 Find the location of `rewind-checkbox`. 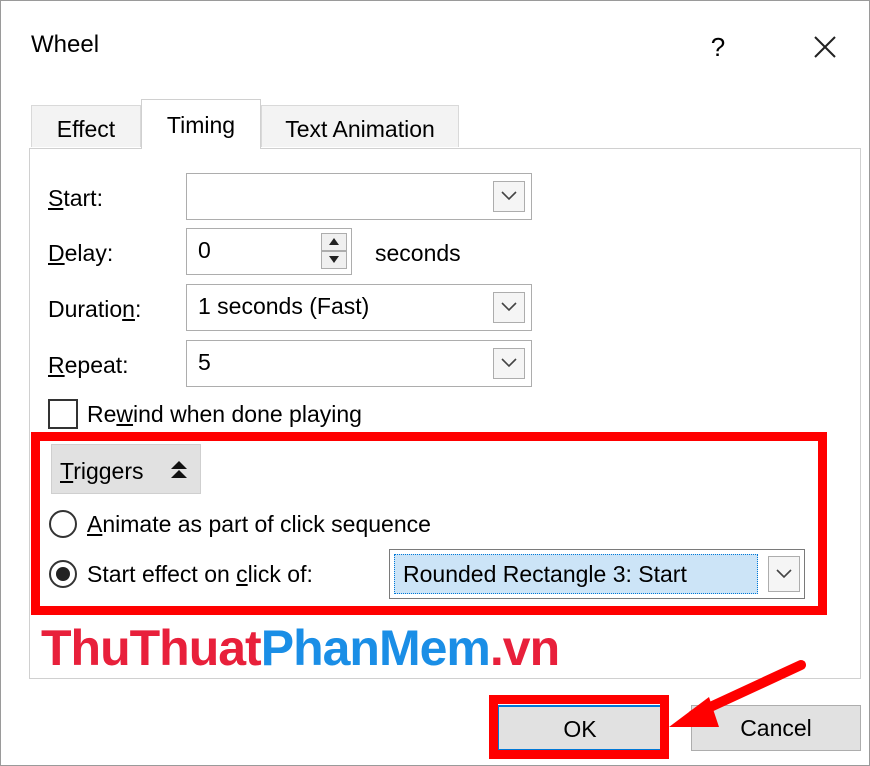

rewind-checkbox is located at coordinates (63, 414).